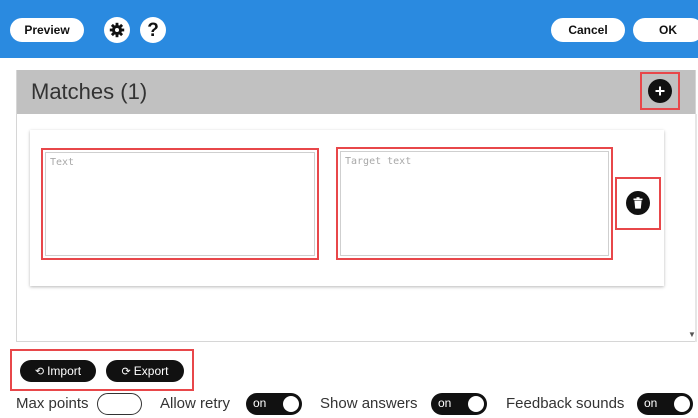  I want to click on feedback-sounds-toggle: on, so click(665, 404).